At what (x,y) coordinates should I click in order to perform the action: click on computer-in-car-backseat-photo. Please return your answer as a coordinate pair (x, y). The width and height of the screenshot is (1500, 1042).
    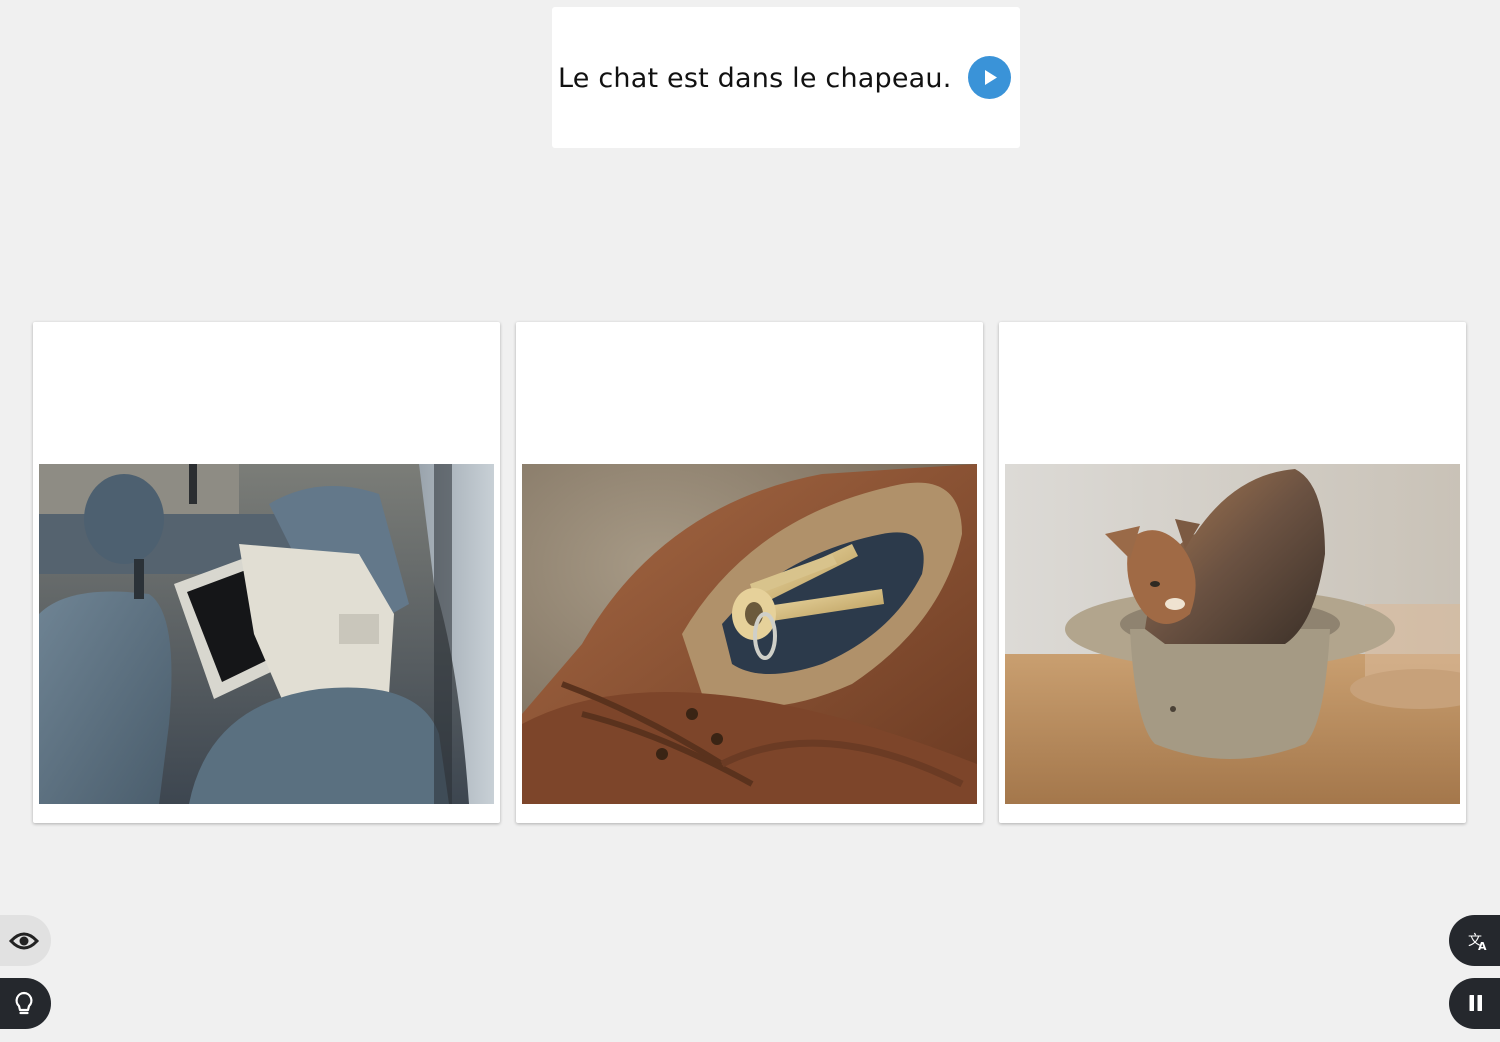
    Looking at the image, I should click on (266, 634).